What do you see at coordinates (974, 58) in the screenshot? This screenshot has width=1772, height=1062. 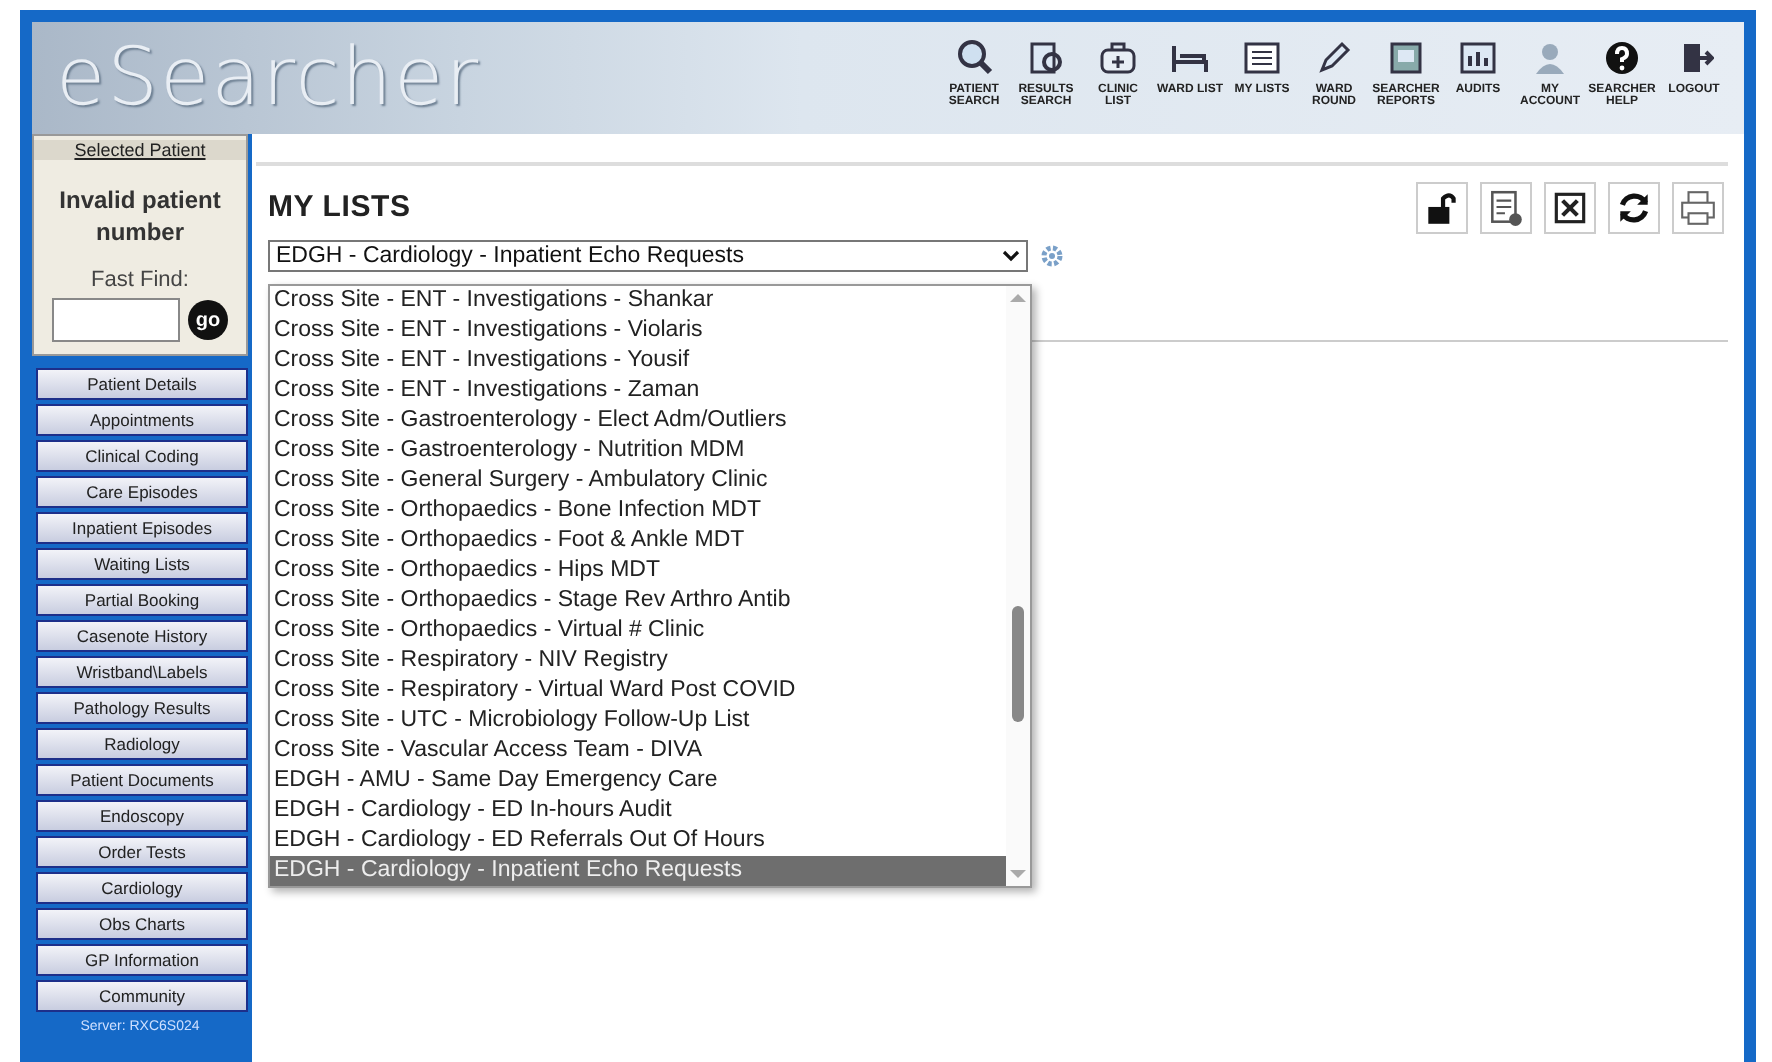 I see `search-icon` at bounding box center [974, 58].